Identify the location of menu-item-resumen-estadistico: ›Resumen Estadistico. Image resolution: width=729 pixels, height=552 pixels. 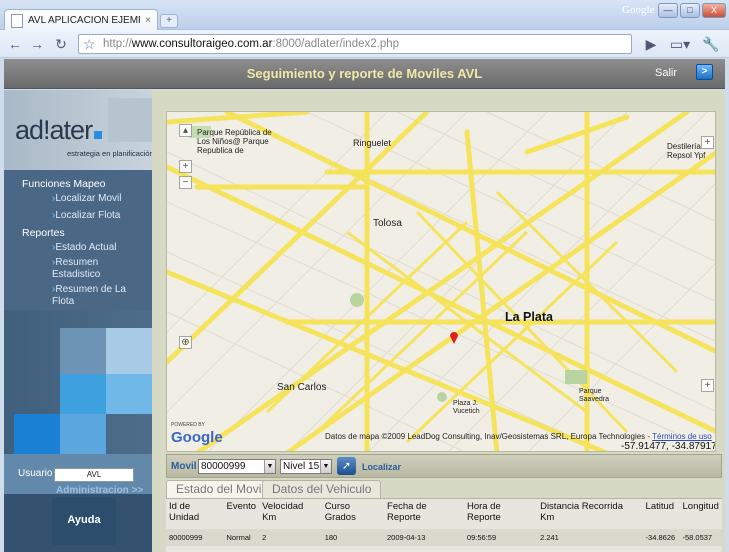
(97, 269).